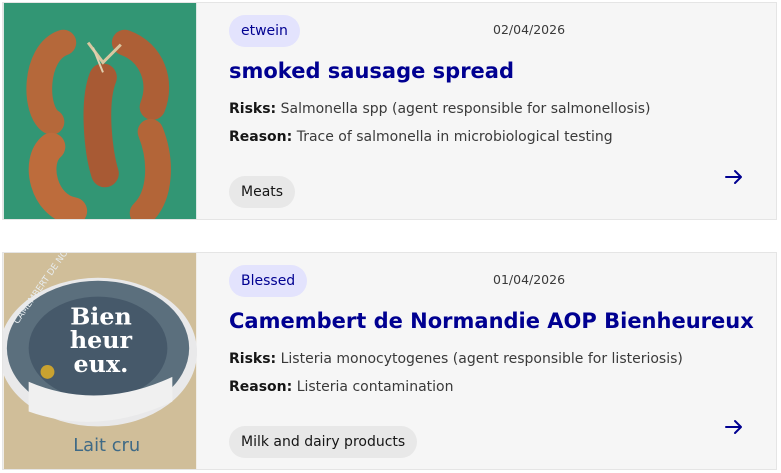  I want to click on brand-badge: Blessed, so click(268, 281).